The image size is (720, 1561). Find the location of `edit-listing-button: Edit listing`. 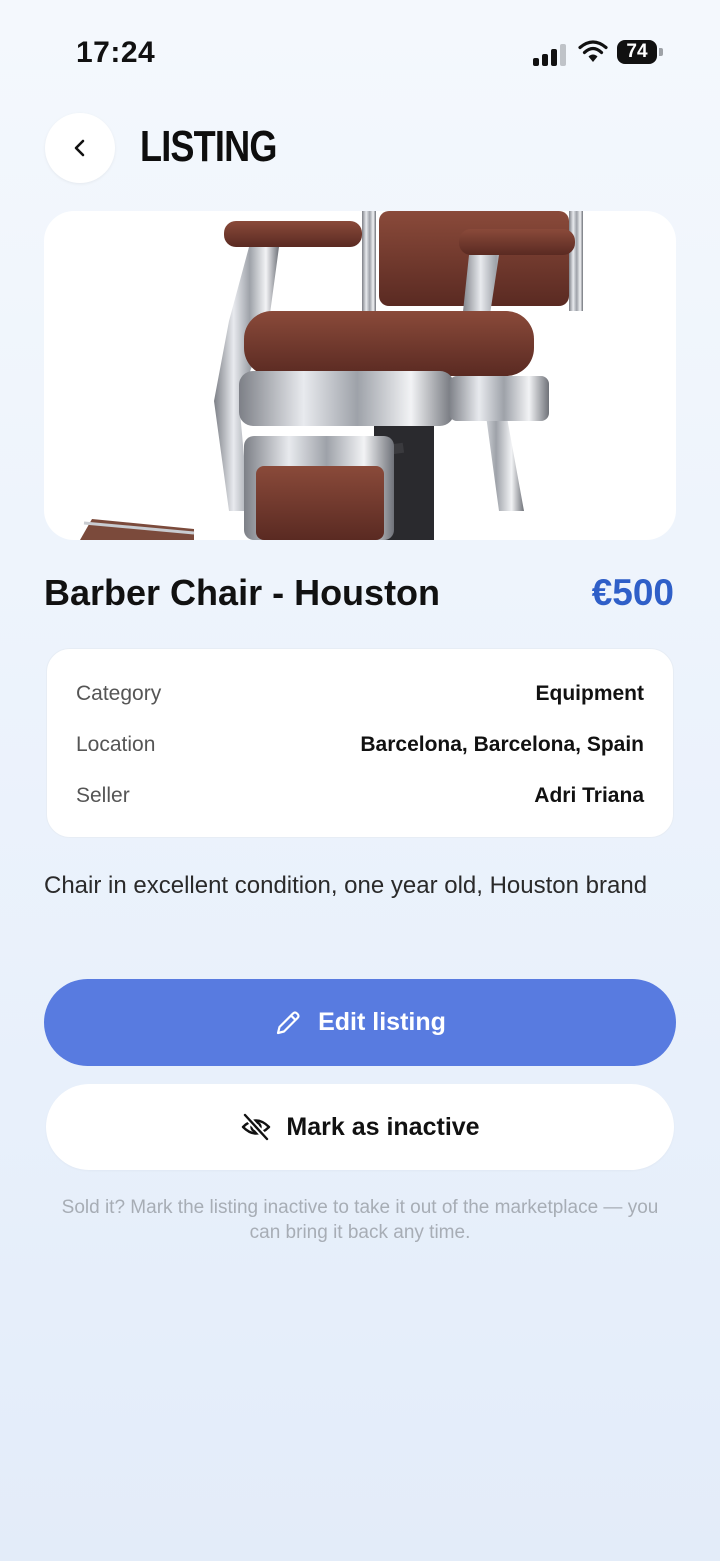

edit-listing-button: Edit listing is located at coordinates (360, 1022).